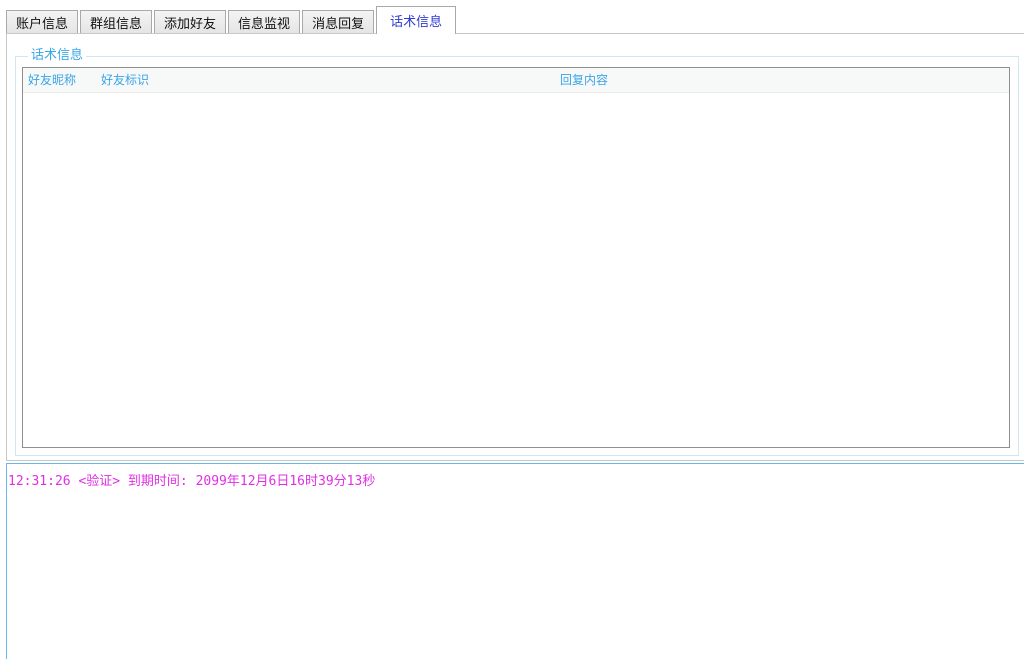 This screenshot has width=1024, height=659. Describe the element at coordinates (125, 80) in the screenshot. I see `column-header-friend-id: 好友标识` at that location.